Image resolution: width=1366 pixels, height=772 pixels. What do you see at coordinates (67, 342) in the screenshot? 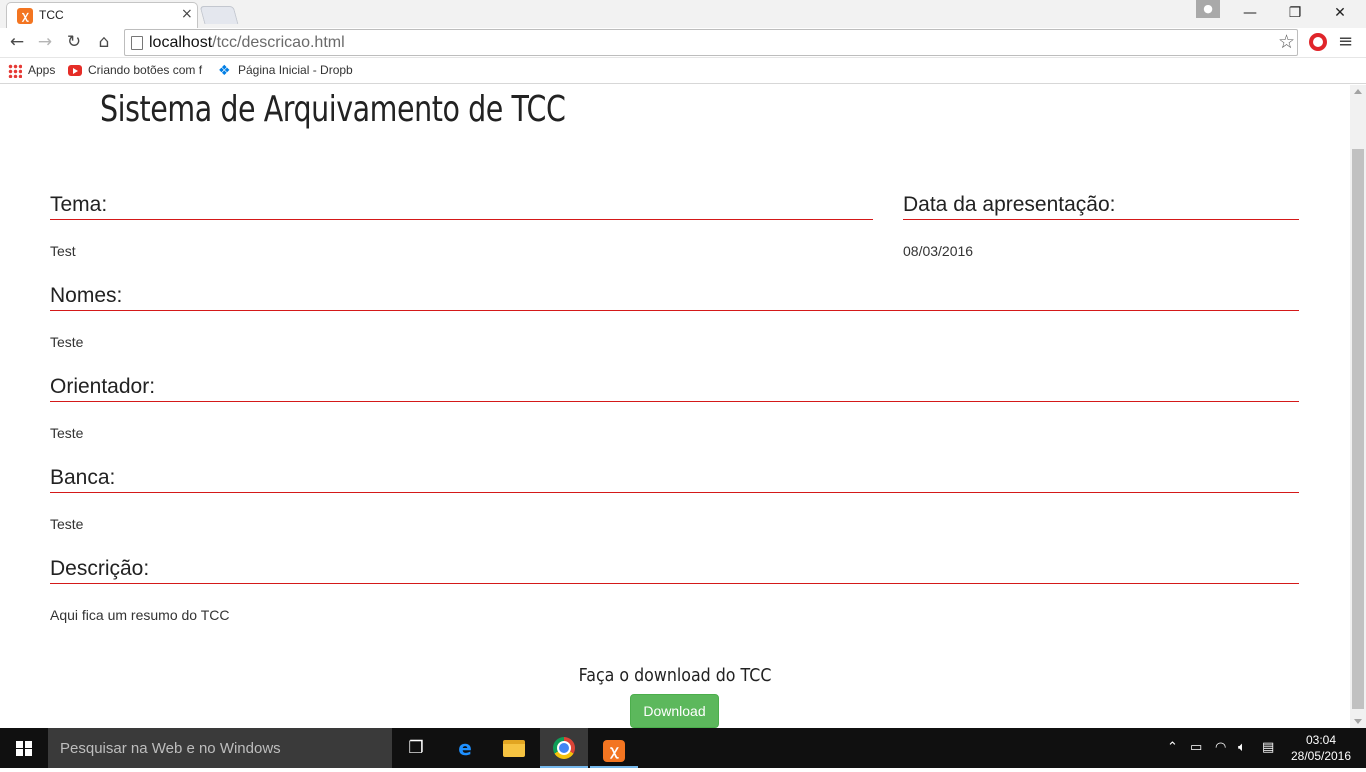
I see `nomes-value: Teste` at bounding box center [67, 342].